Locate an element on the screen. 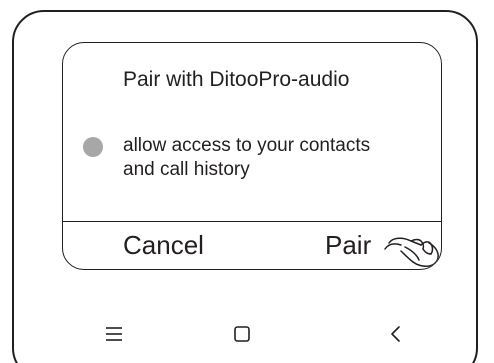  home-square-icon is located at coordinates (242, 334).